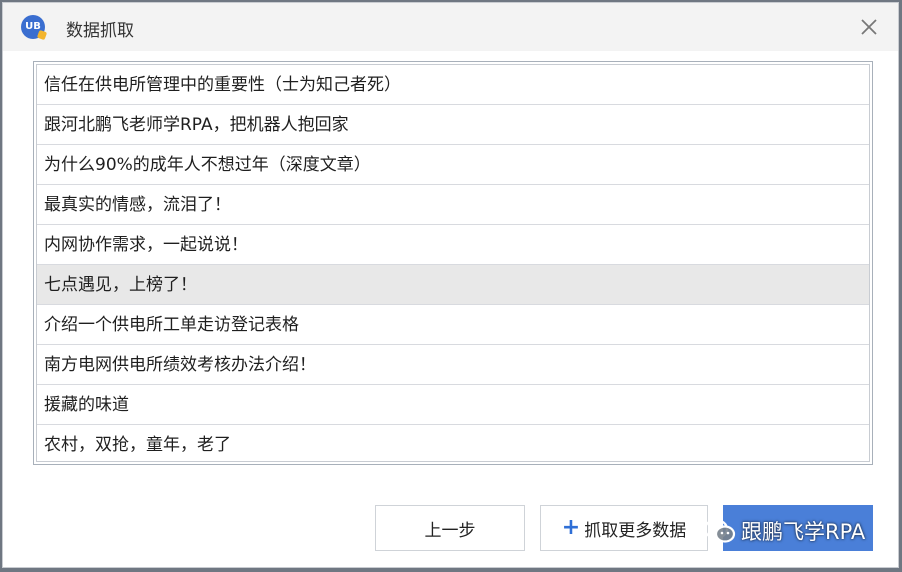  Describe the element at coordinates (450, 27) in the screenshot. I see `title-bar: UB 数据抓取` at that location.